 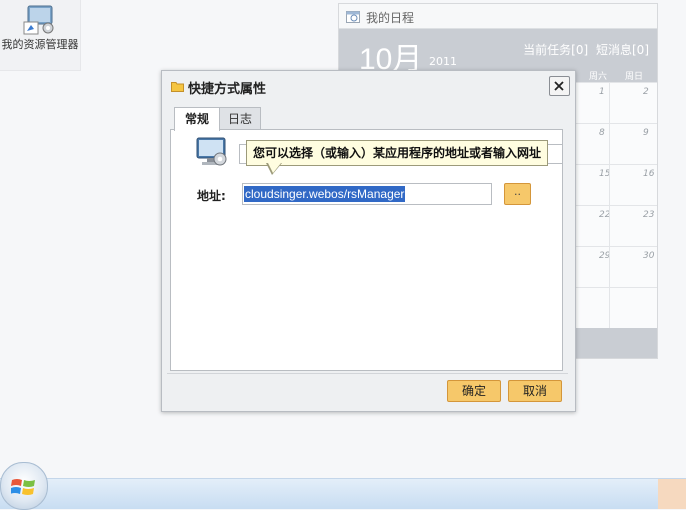 What do you see at coordinates (622, 50) in the screenshot?
I see `messages-link: 短消息[0]` at bounding box center [622, 50].